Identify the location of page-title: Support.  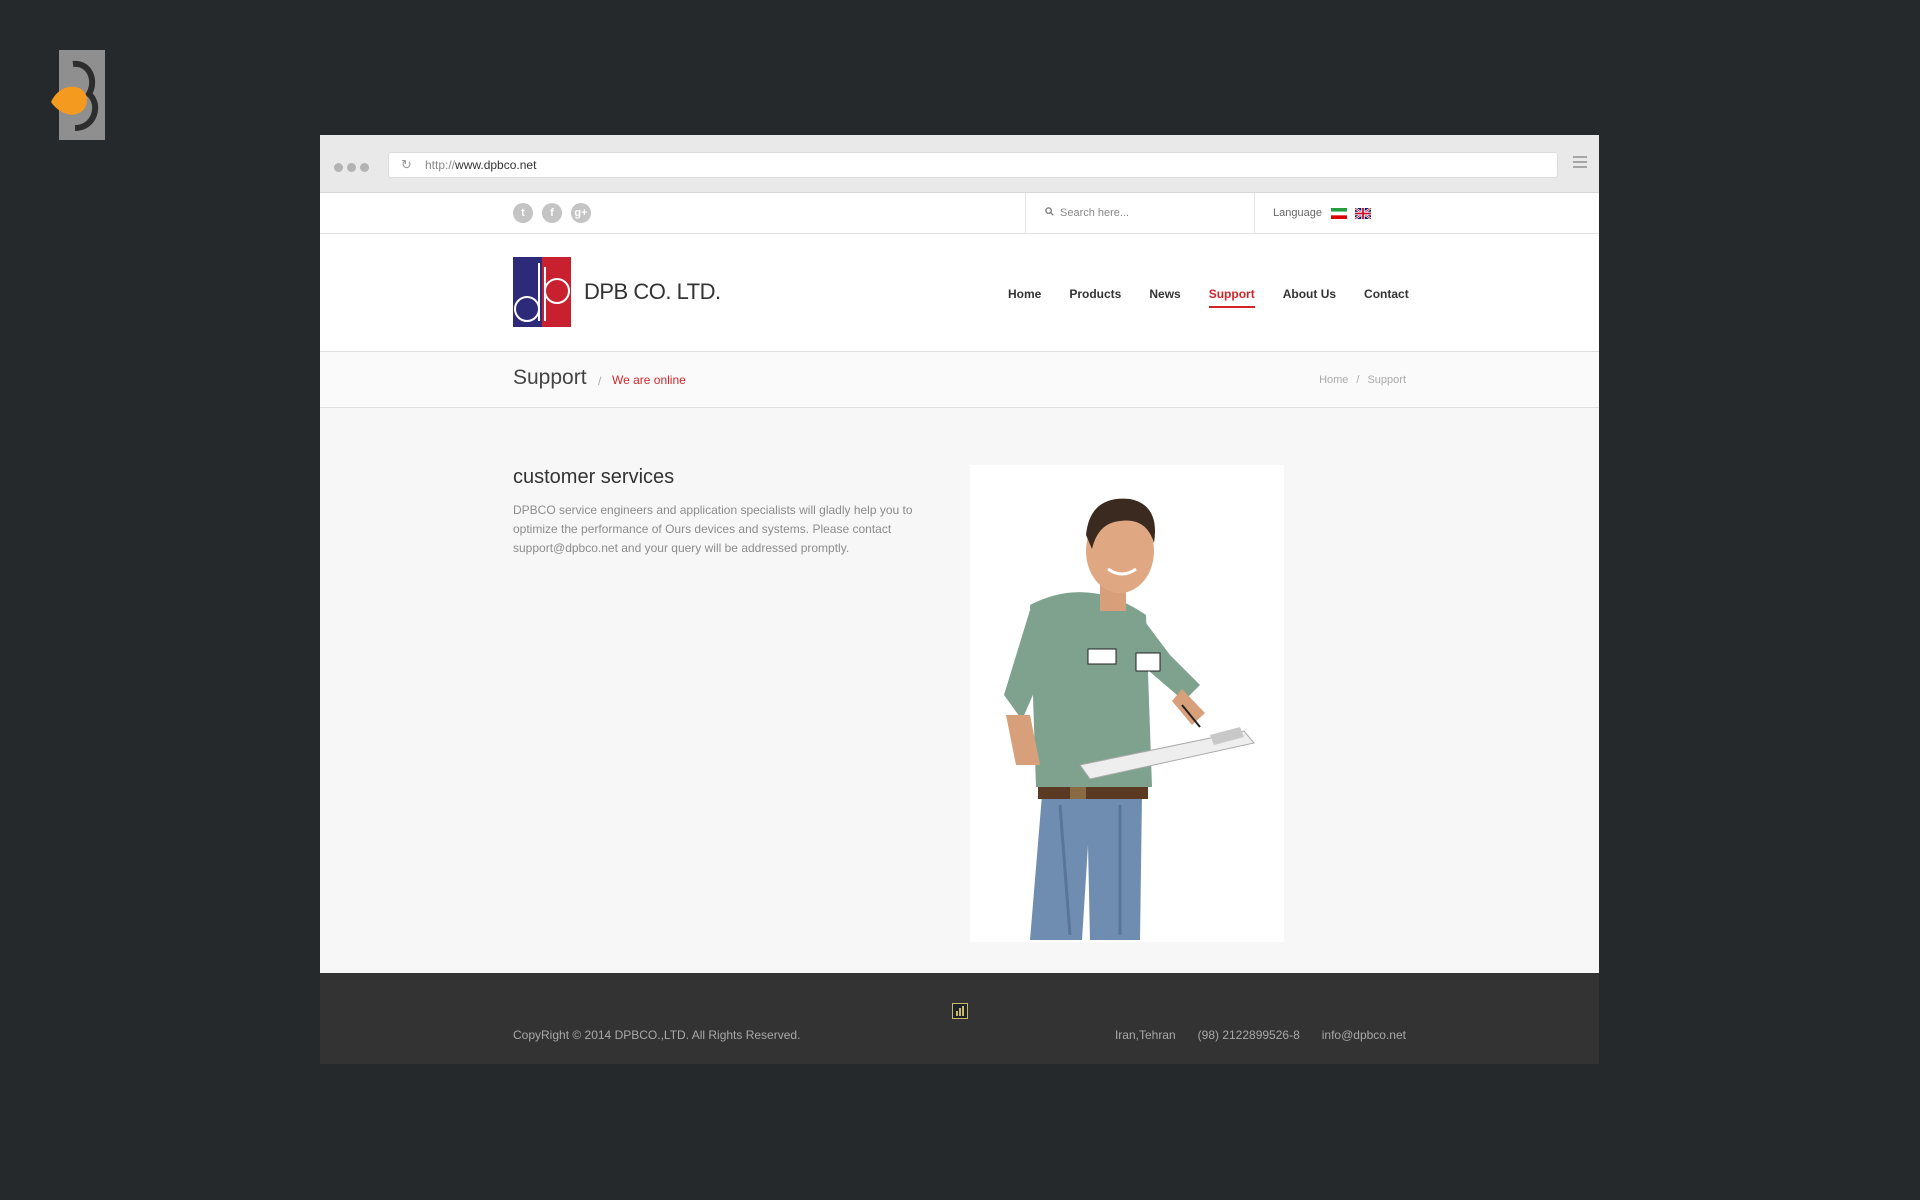
(550, 377).